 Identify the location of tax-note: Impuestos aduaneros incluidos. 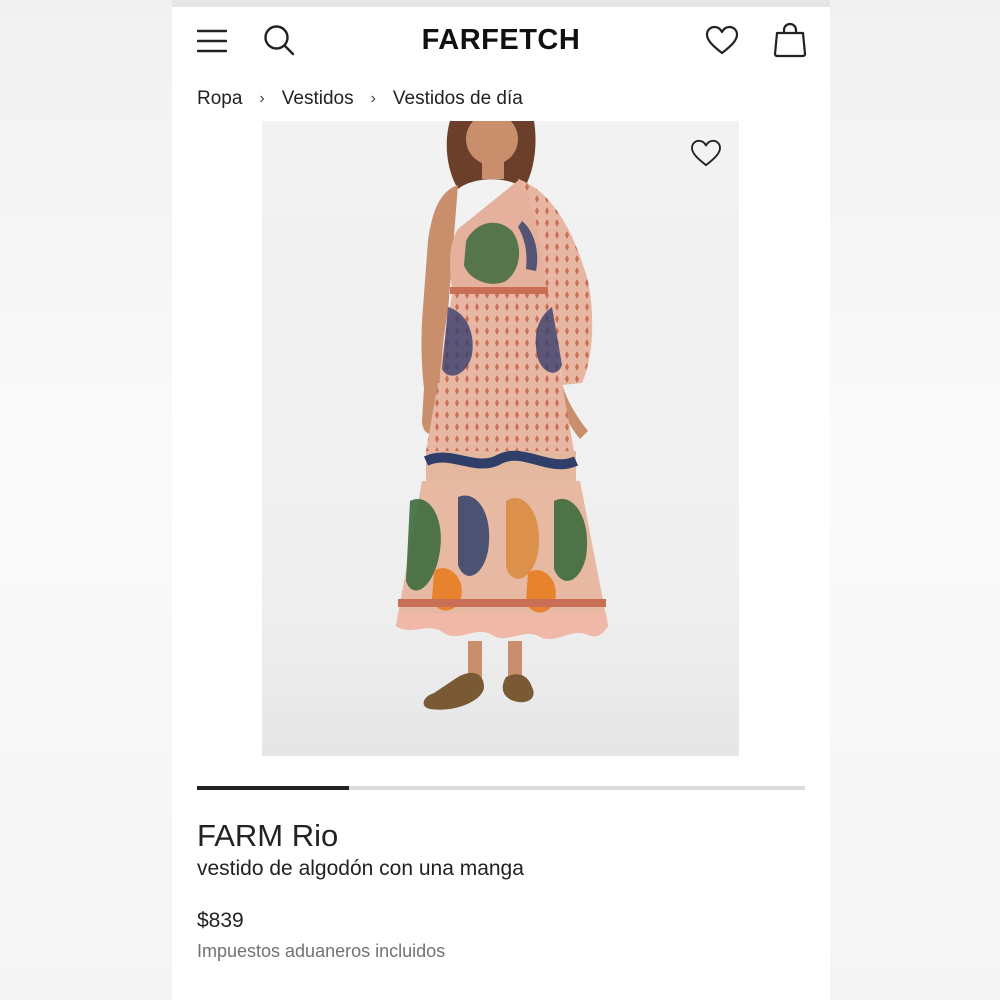
(321, 951).